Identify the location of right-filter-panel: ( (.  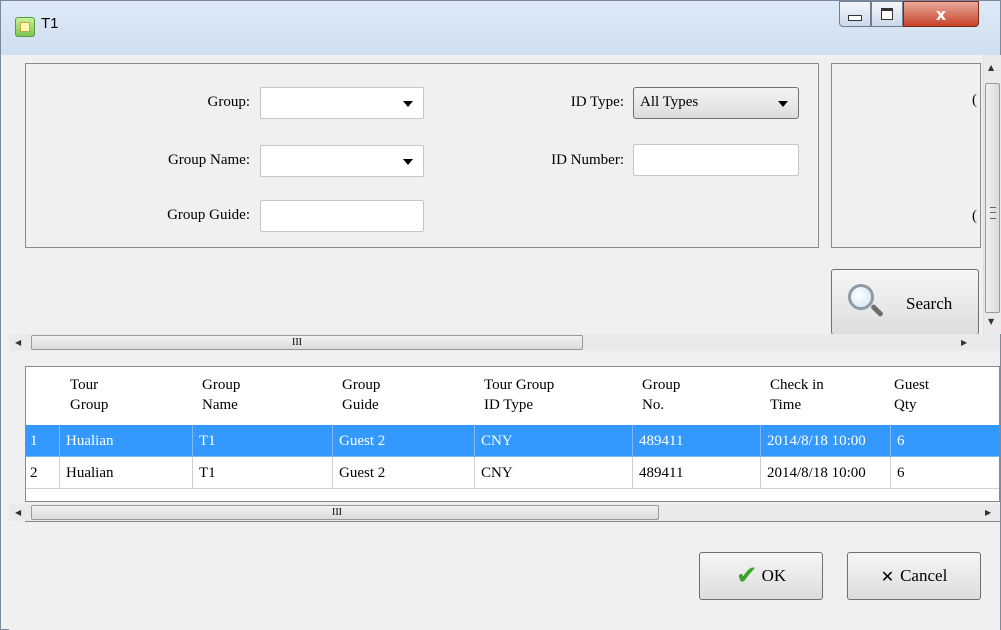
(906, 155).